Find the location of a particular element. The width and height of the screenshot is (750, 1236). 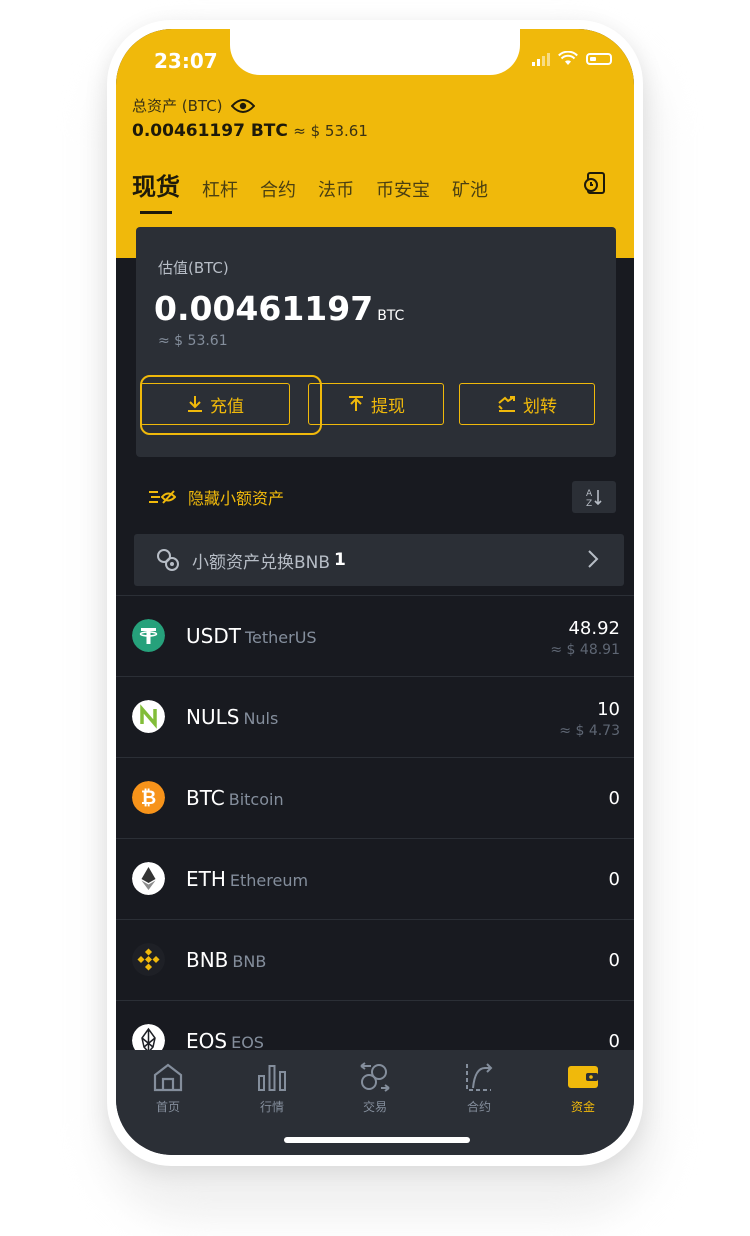

asset-name: ETH Ethereum is located at coordinates (247, 879).